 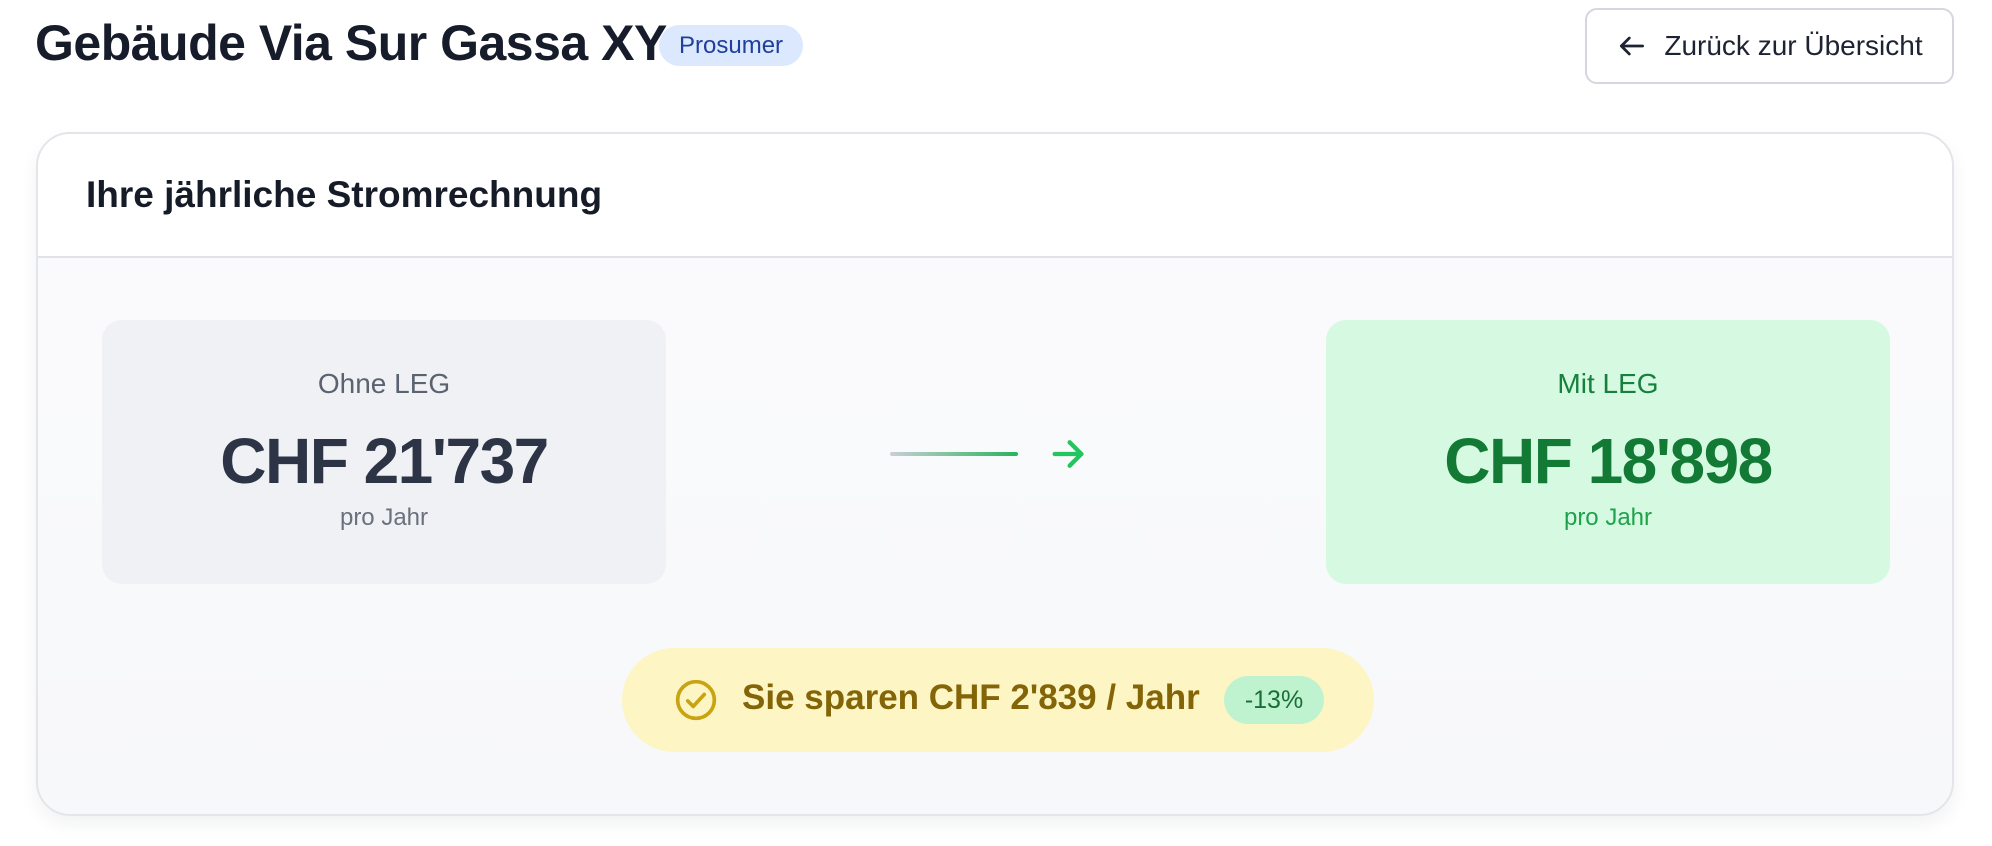 What do you see at coordinates (971, 697) in the screenshot?
I see `savings-text: Sie sparen CHF 2'839 / Jahr` at bounding box center [971, 697].